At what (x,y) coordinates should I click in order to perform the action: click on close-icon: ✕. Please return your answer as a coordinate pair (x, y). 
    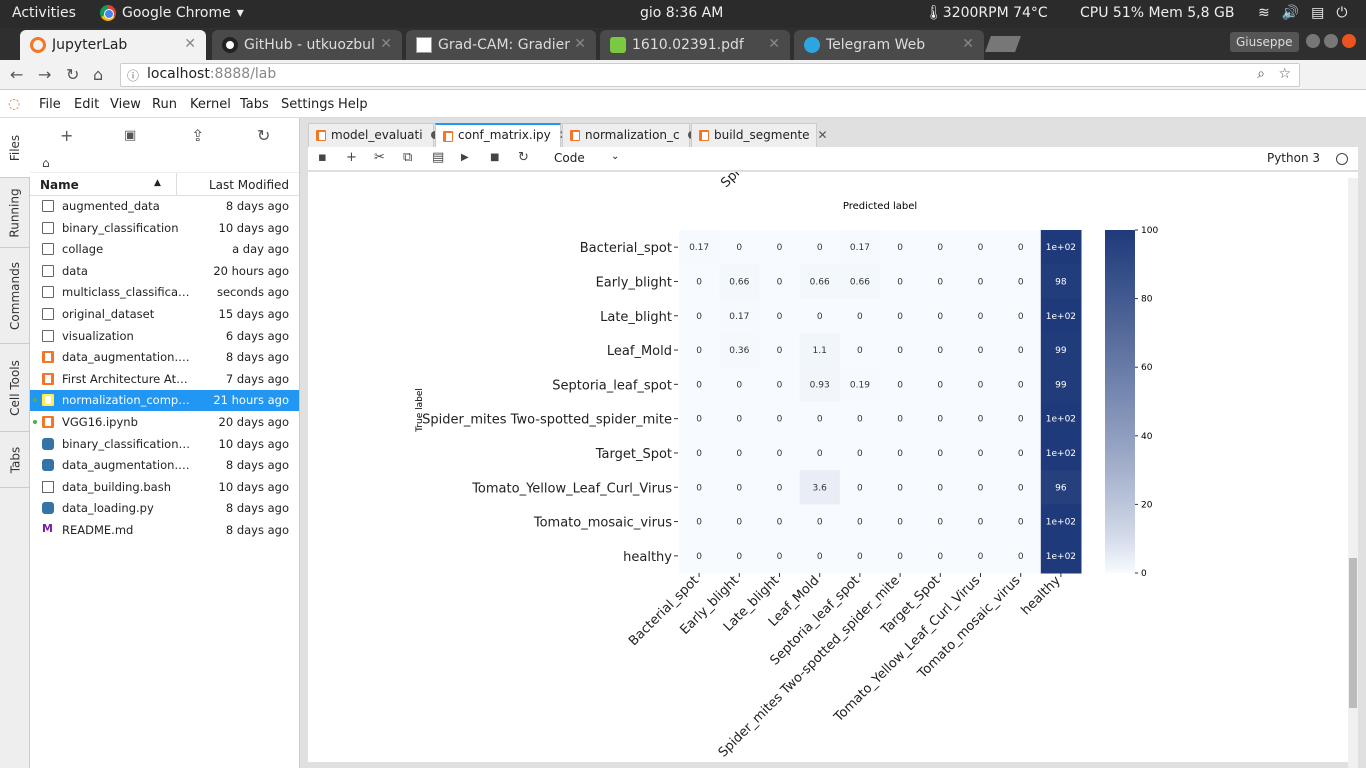
    Looking at the image, I should click on (823, 135).